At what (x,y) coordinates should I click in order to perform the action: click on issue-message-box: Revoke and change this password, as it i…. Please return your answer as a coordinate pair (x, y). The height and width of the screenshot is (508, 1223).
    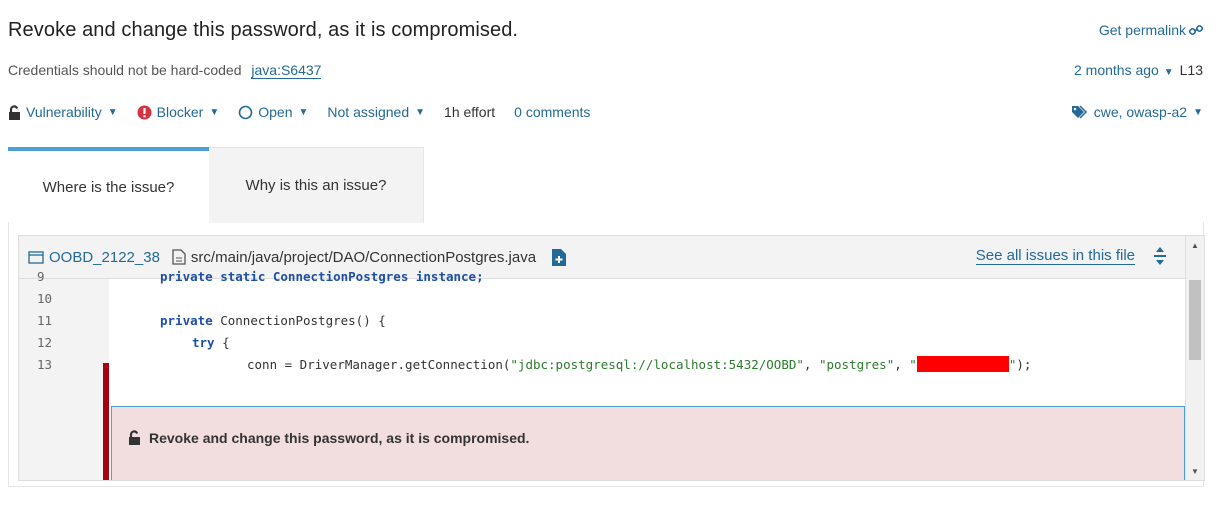
    Looking at the image, I should click on (648, 443).